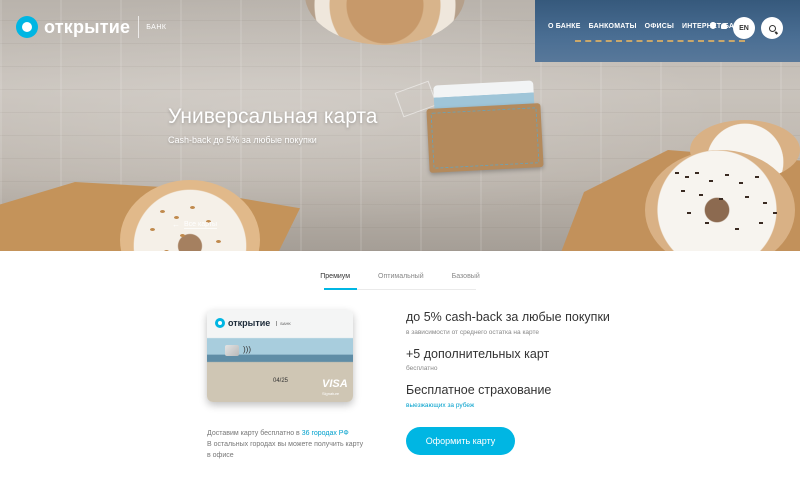 This screenshot has width=800, height=487. What do you see at coordinates (485, 138) in the screenshot?
I see `card-sleeve-image` at bounding box center [485, 138].